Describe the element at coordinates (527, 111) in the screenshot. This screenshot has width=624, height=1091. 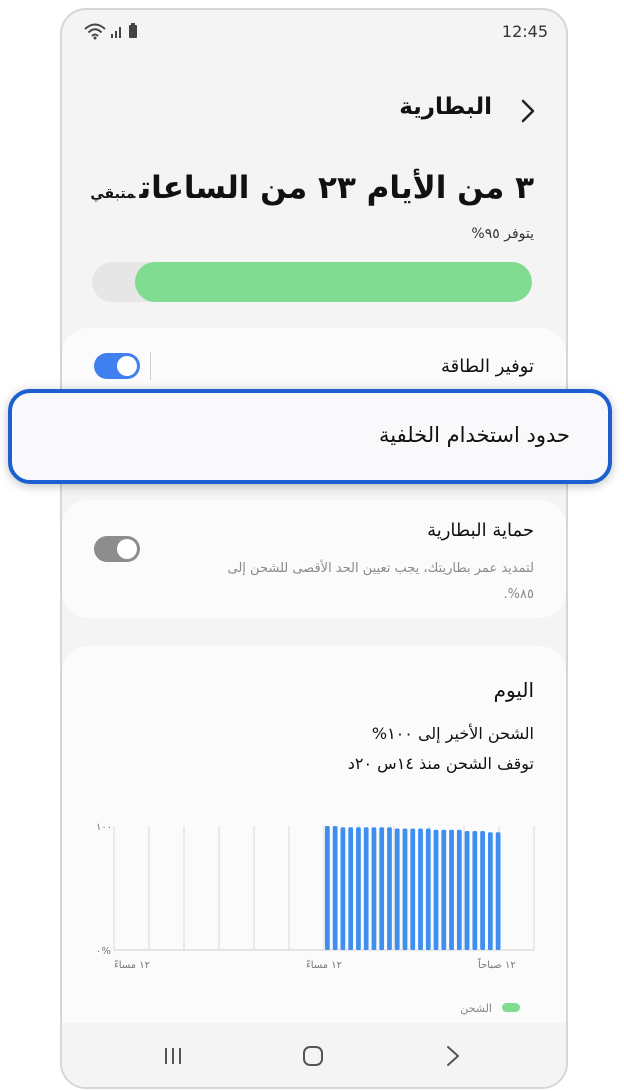
I see `chevron-back-icon` at that location.